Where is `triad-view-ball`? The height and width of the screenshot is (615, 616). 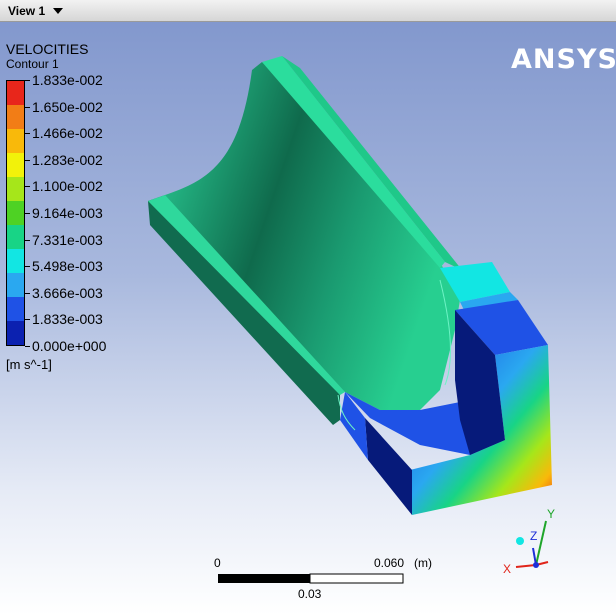 triad-view-ball is located at coordinates (520, 541).